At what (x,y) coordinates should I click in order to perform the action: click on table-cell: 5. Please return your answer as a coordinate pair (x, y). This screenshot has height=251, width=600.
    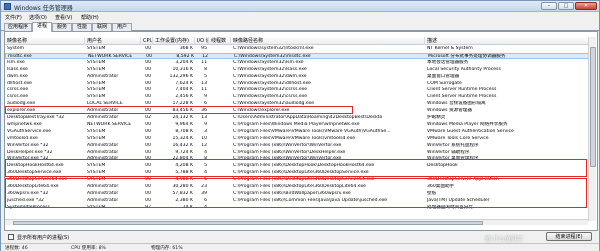
    Looking at the image, I should click on (205, 76).